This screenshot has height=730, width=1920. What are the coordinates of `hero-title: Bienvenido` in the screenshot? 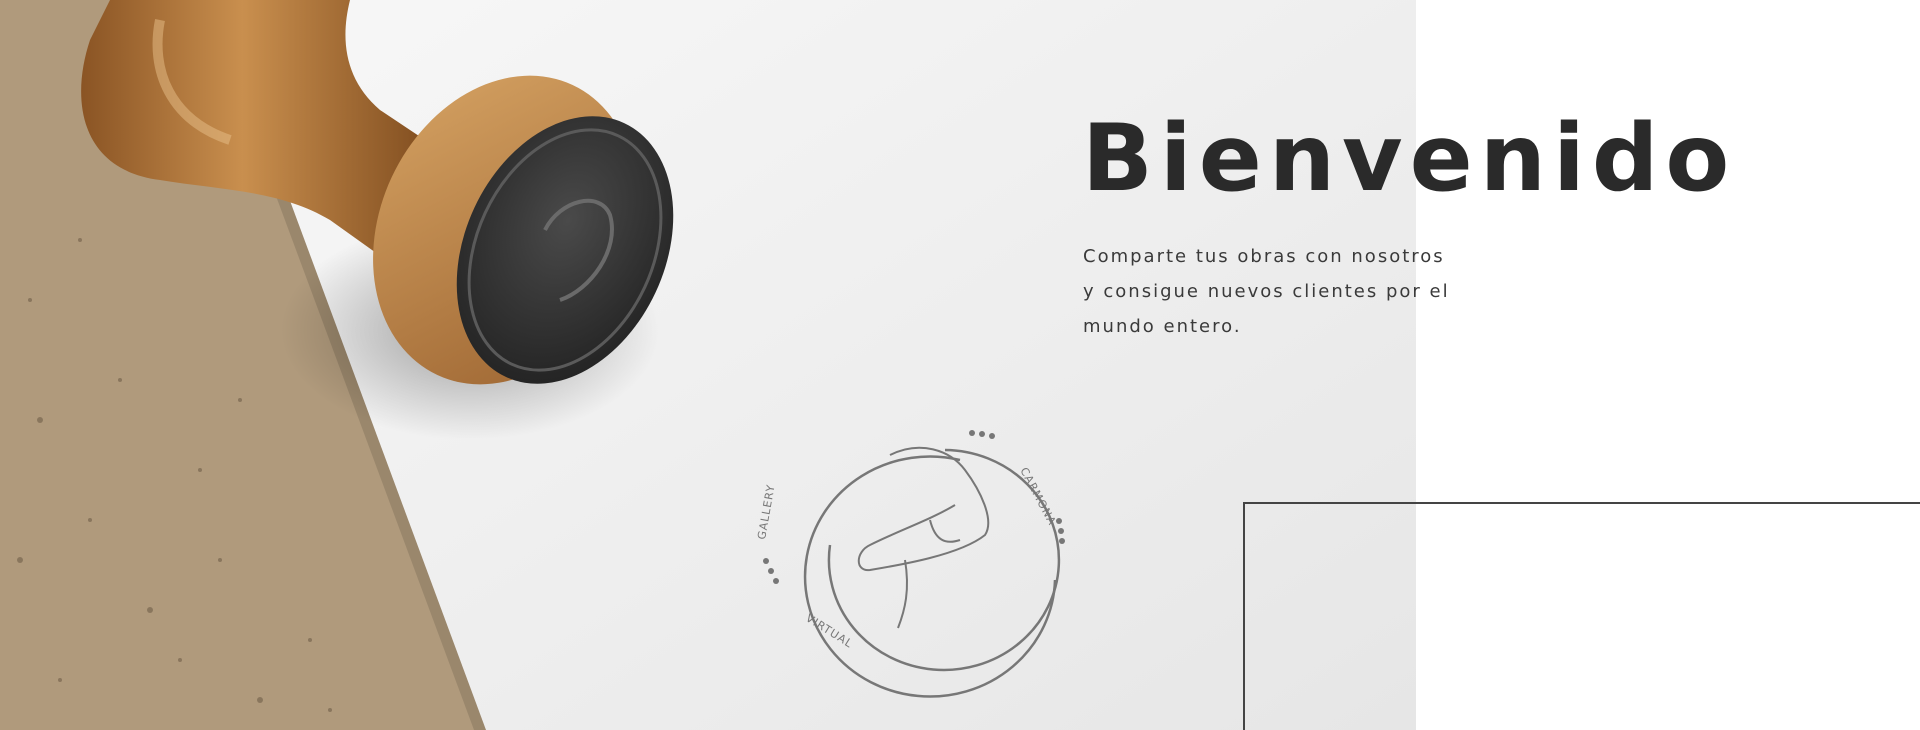 It's located at (1409, 158).